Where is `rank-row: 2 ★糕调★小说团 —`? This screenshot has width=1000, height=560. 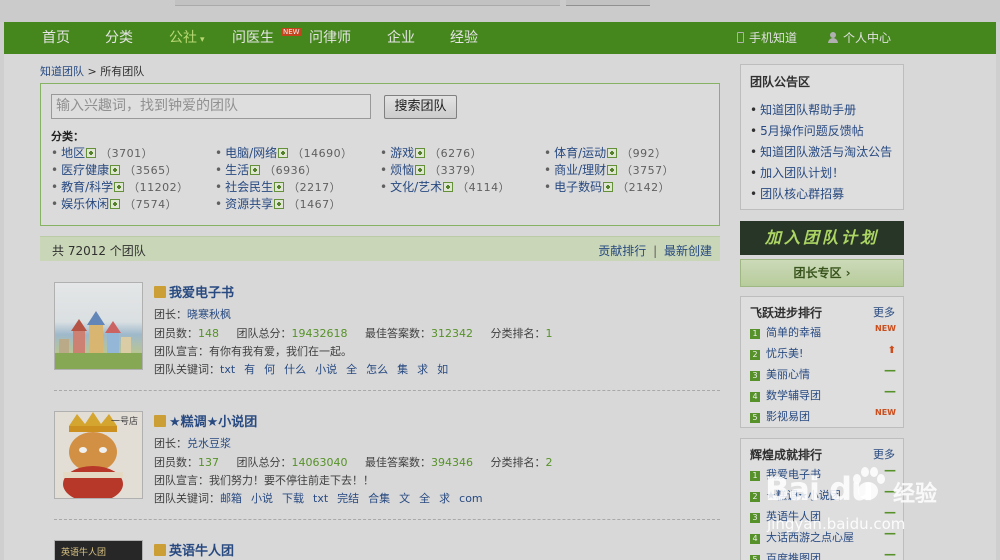
rank-row: 2 ★糕调★小说团 — is located at coordinates (823, 493).